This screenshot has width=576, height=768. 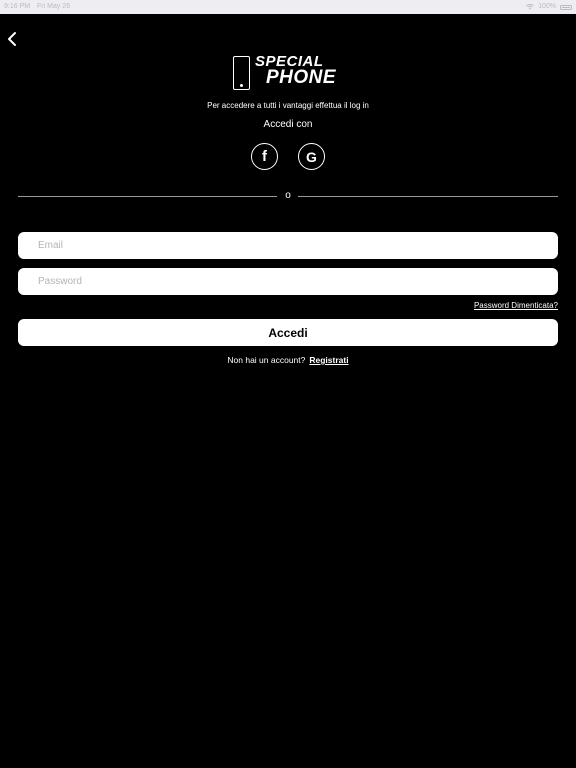 I want to click on chevron-left-icon, so click(x=12, y=39).